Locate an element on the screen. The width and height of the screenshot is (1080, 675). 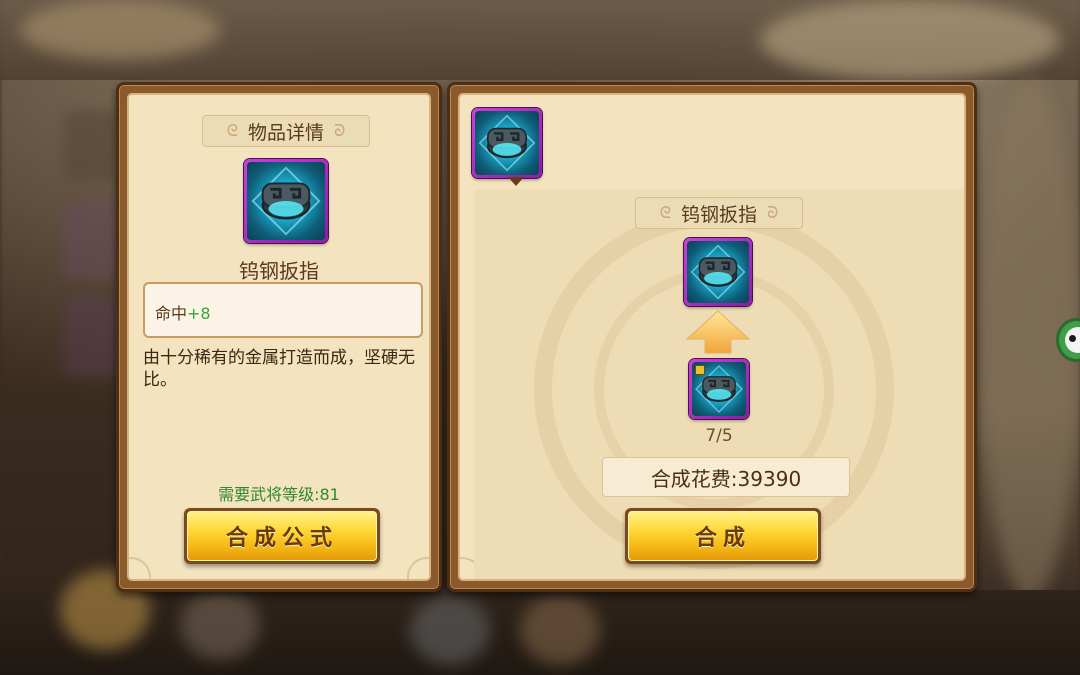
selection-pointer-icon is located at coordinates (516, 181).